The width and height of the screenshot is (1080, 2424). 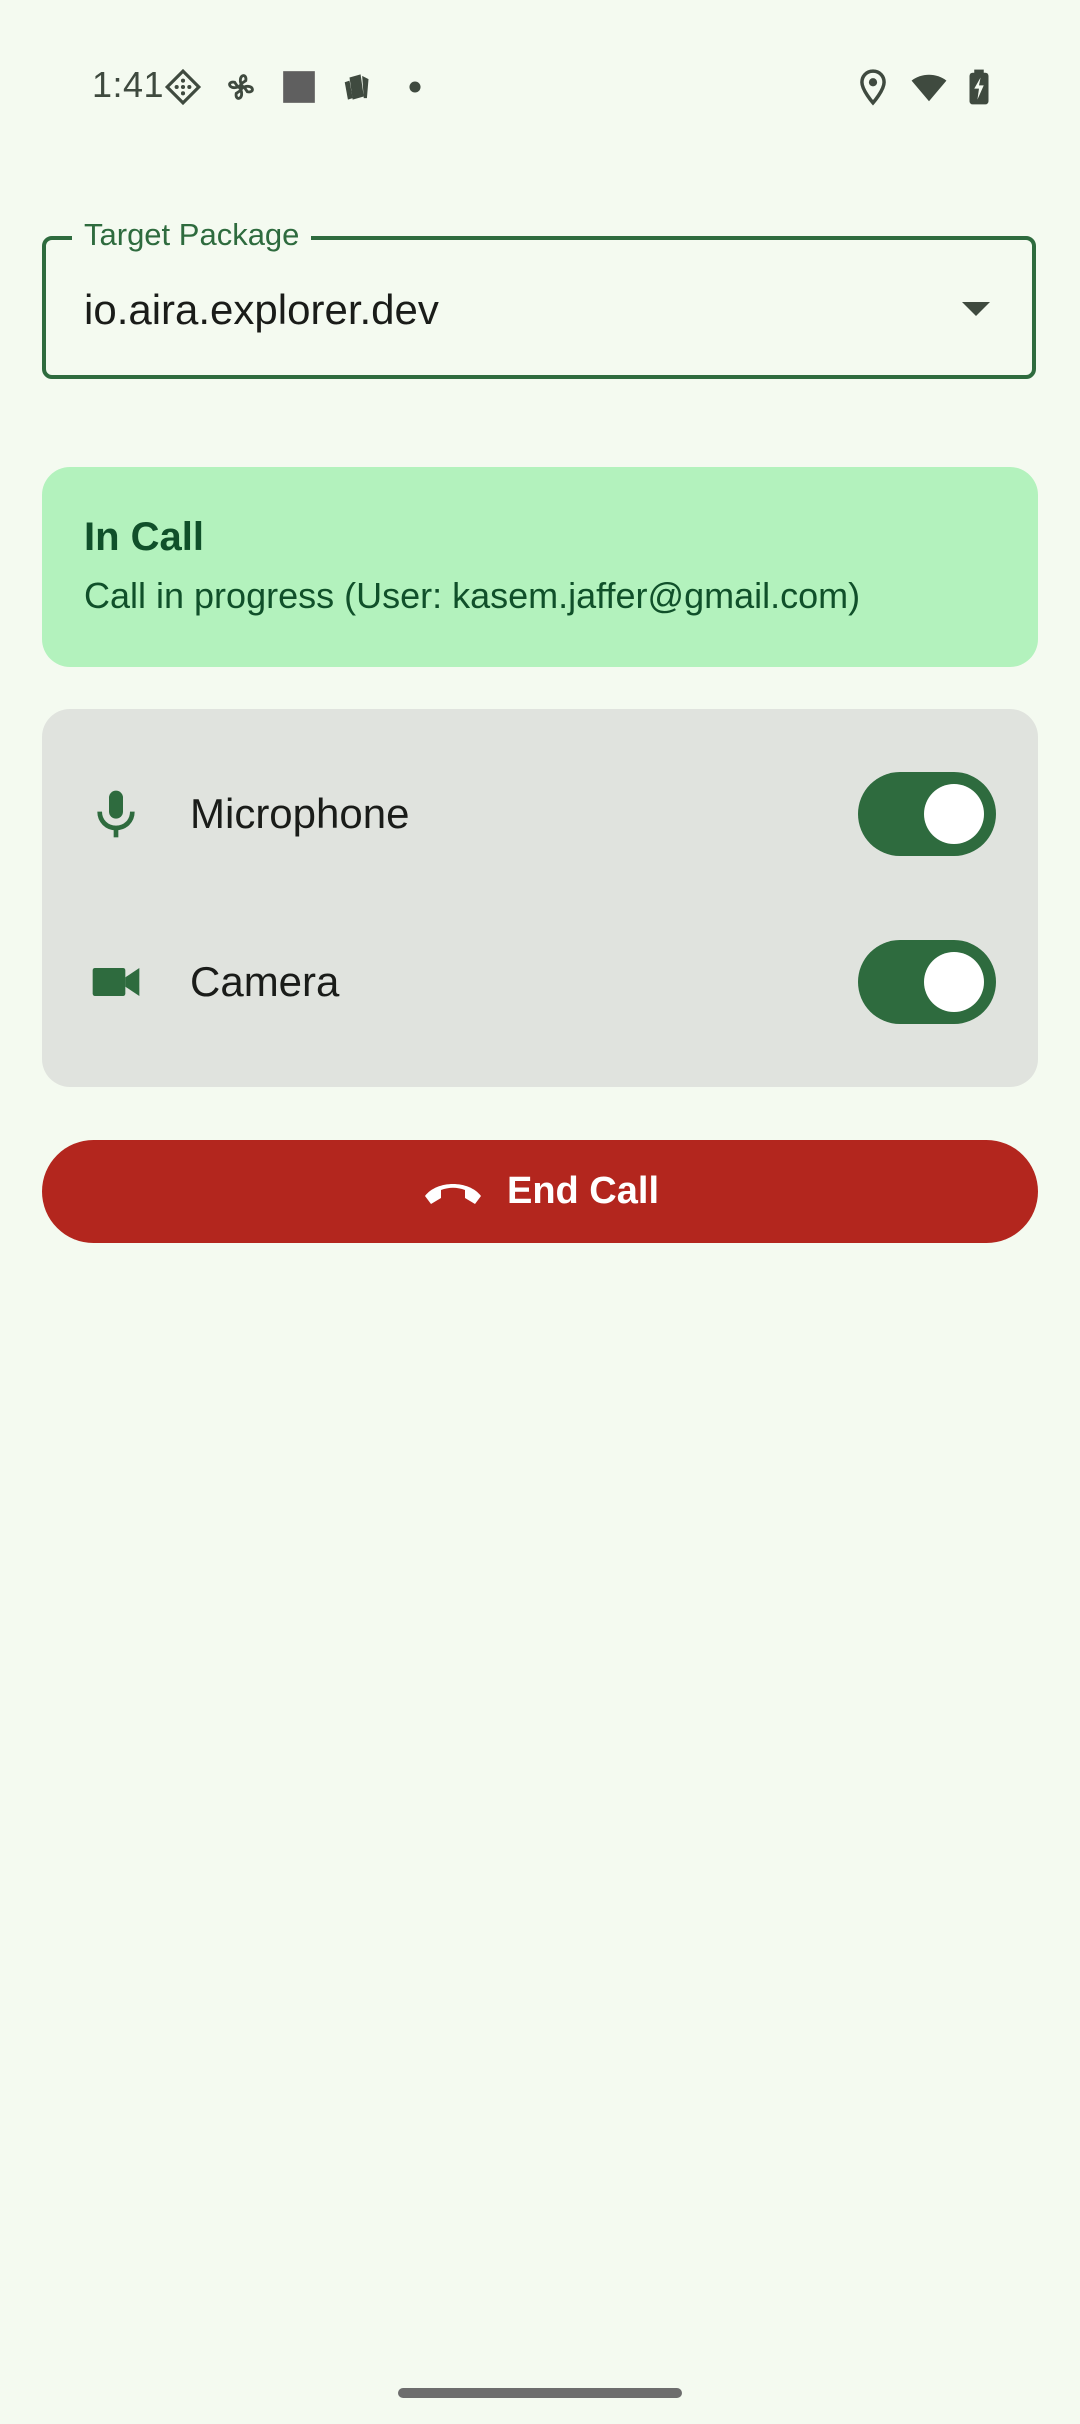 What do you see at coordinates (356, 87) in the screenshot?
I see `cards-icon` at bounding box center [356, 87].